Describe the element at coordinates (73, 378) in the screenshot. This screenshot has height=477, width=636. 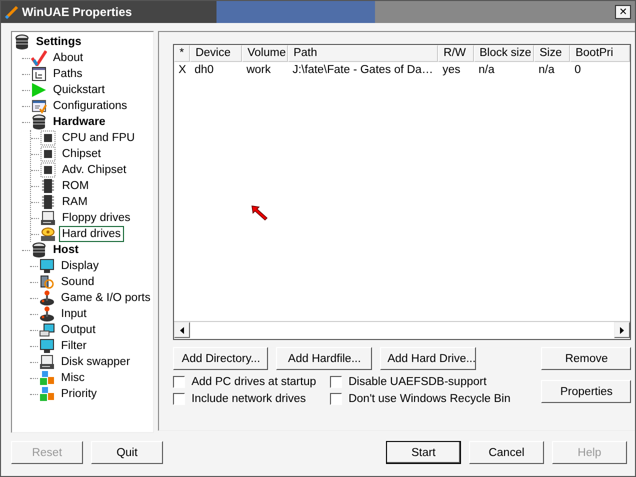
I see `tree-item: Misc` at that location.